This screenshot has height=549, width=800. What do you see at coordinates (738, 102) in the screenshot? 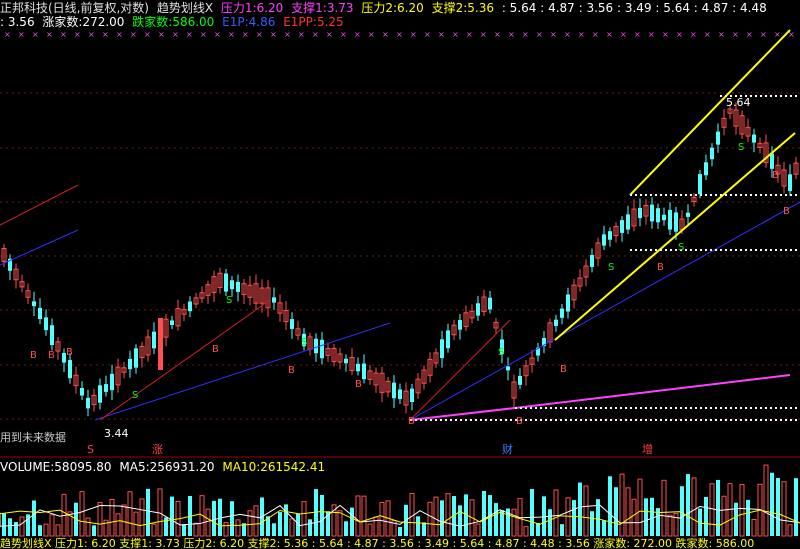
I see `high-price-label: 5.64` at bounding box center [738, 102].